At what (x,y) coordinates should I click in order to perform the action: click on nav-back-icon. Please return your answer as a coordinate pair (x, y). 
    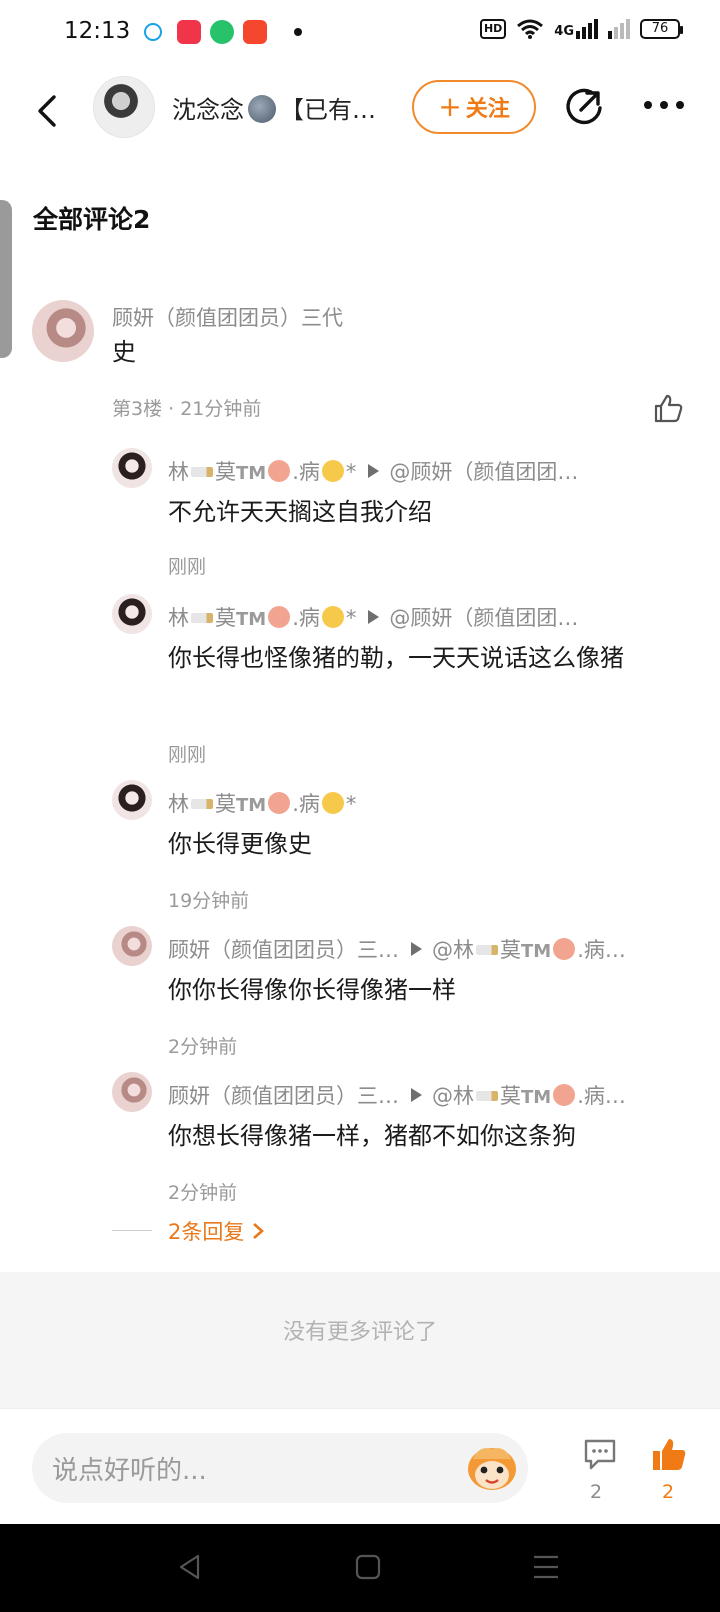
    Looking at the image, I should click on (190, 1567).